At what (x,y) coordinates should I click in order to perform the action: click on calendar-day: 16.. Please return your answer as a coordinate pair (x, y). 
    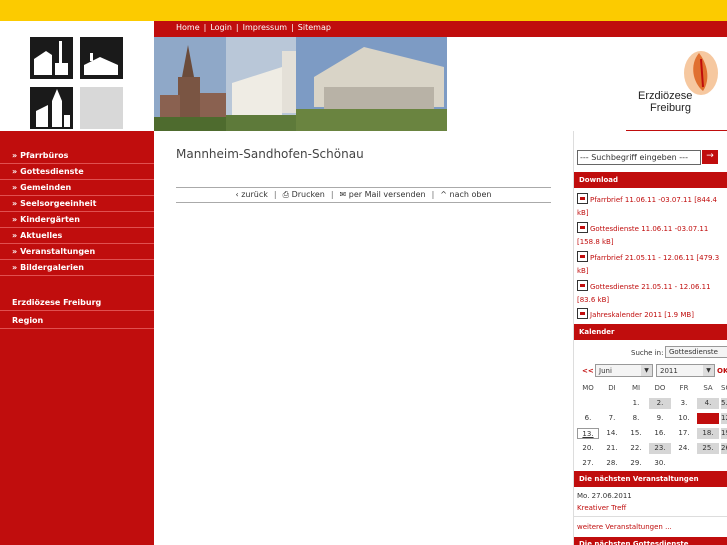
    Looking at the image, I should click on (660, 433).